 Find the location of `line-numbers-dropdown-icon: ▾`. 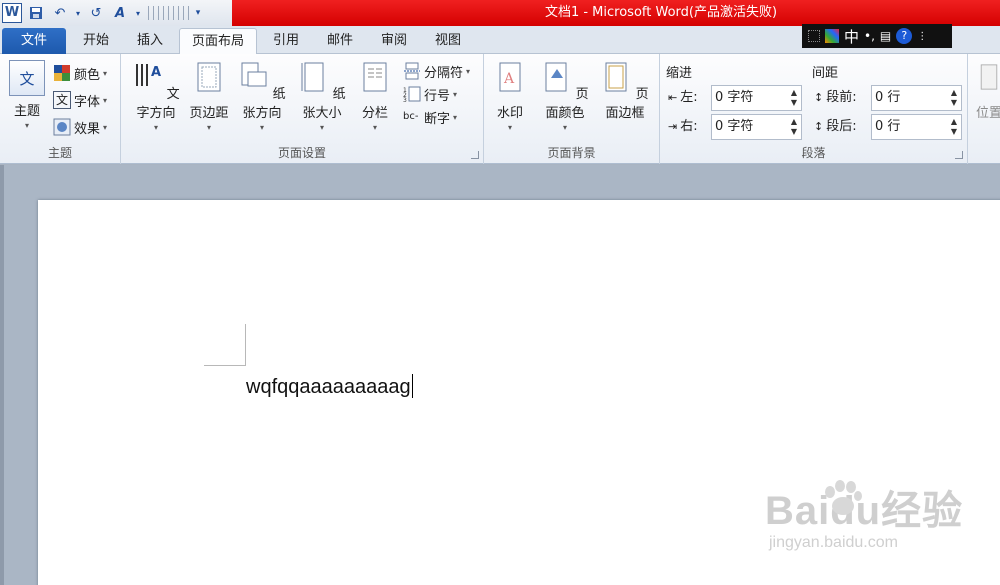

line-numbers-dropdown-icon: ▾ is located at coordinates (455, 94).